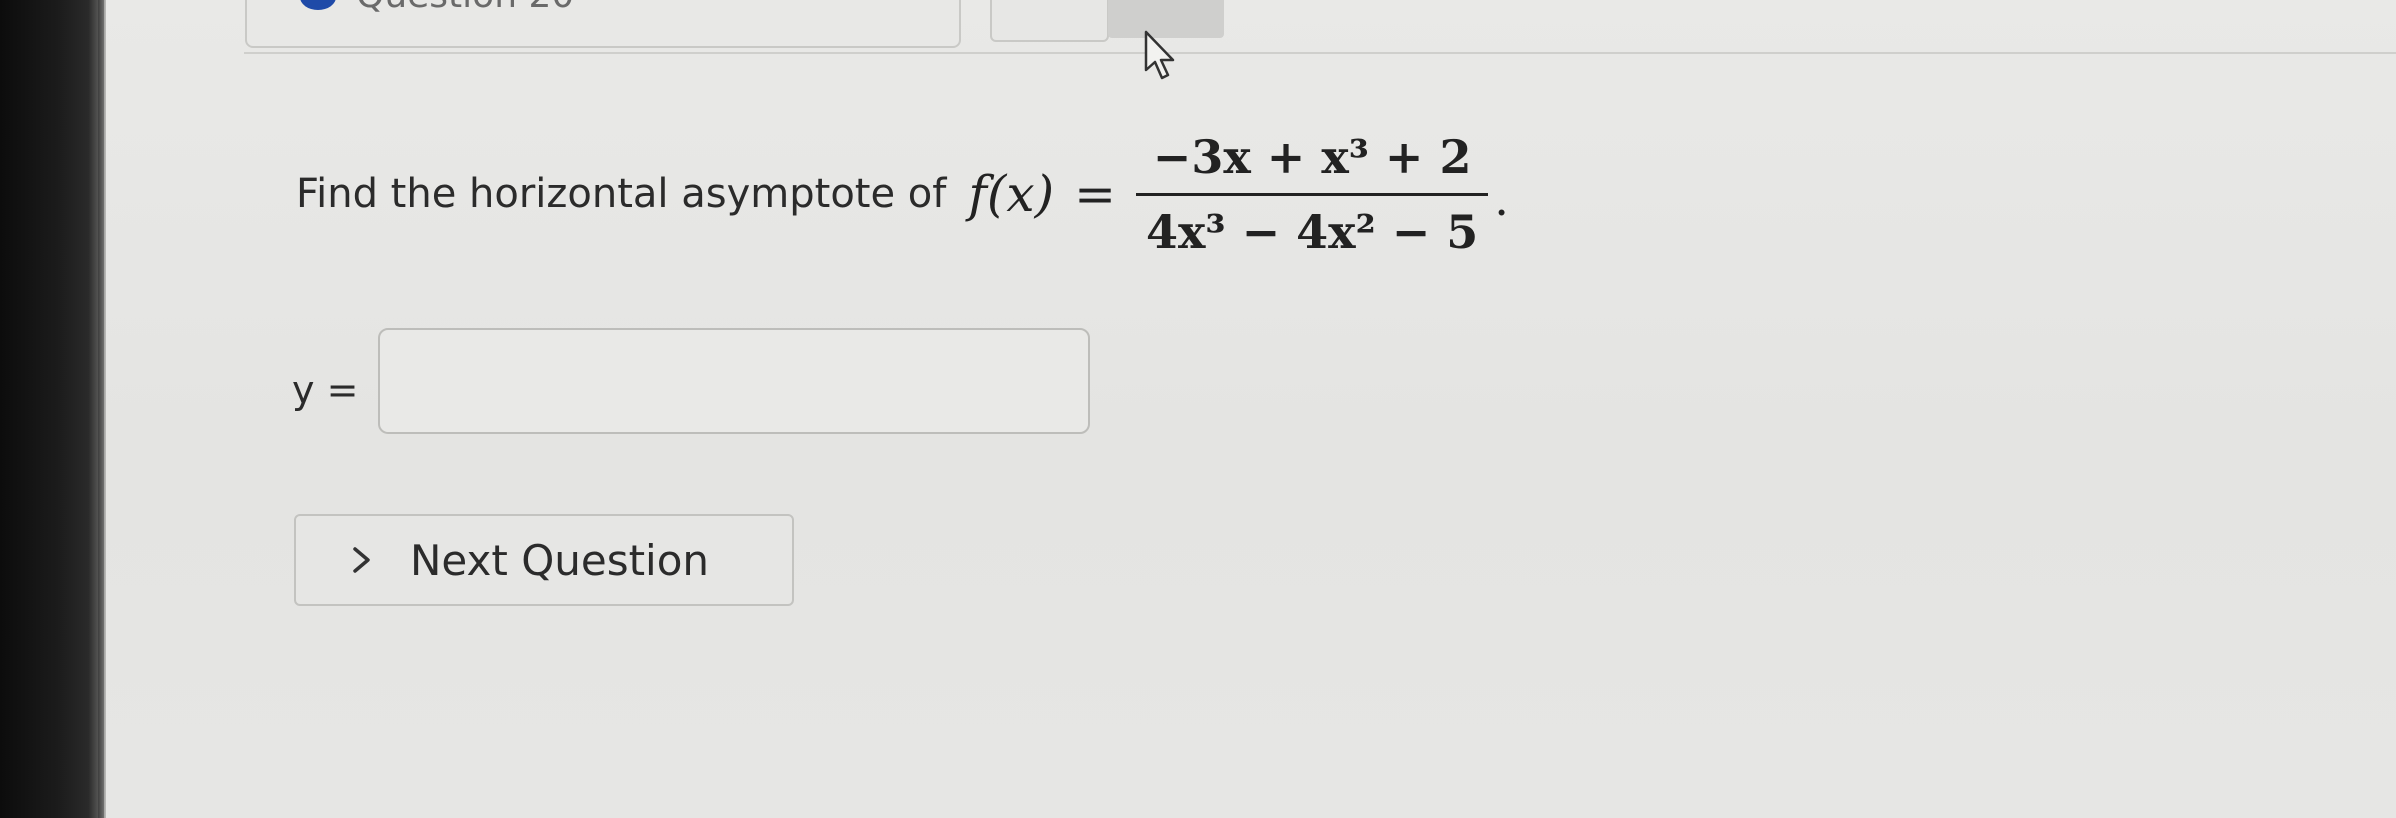 The image size is (2396, 818). I want to click on rational-function-fraction: −3x + x³ + 2 4x³ − 4x² − 5, so click(1312, 194).